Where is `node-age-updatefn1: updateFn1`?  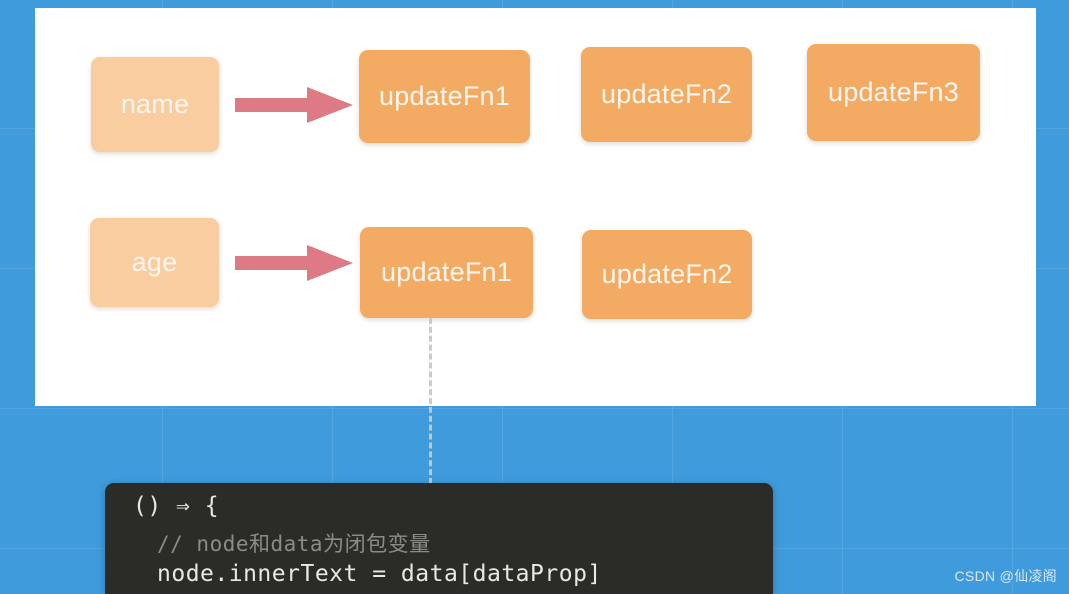
node-age-updatefn1: updateFn1 is located at coordinates (446, 272).